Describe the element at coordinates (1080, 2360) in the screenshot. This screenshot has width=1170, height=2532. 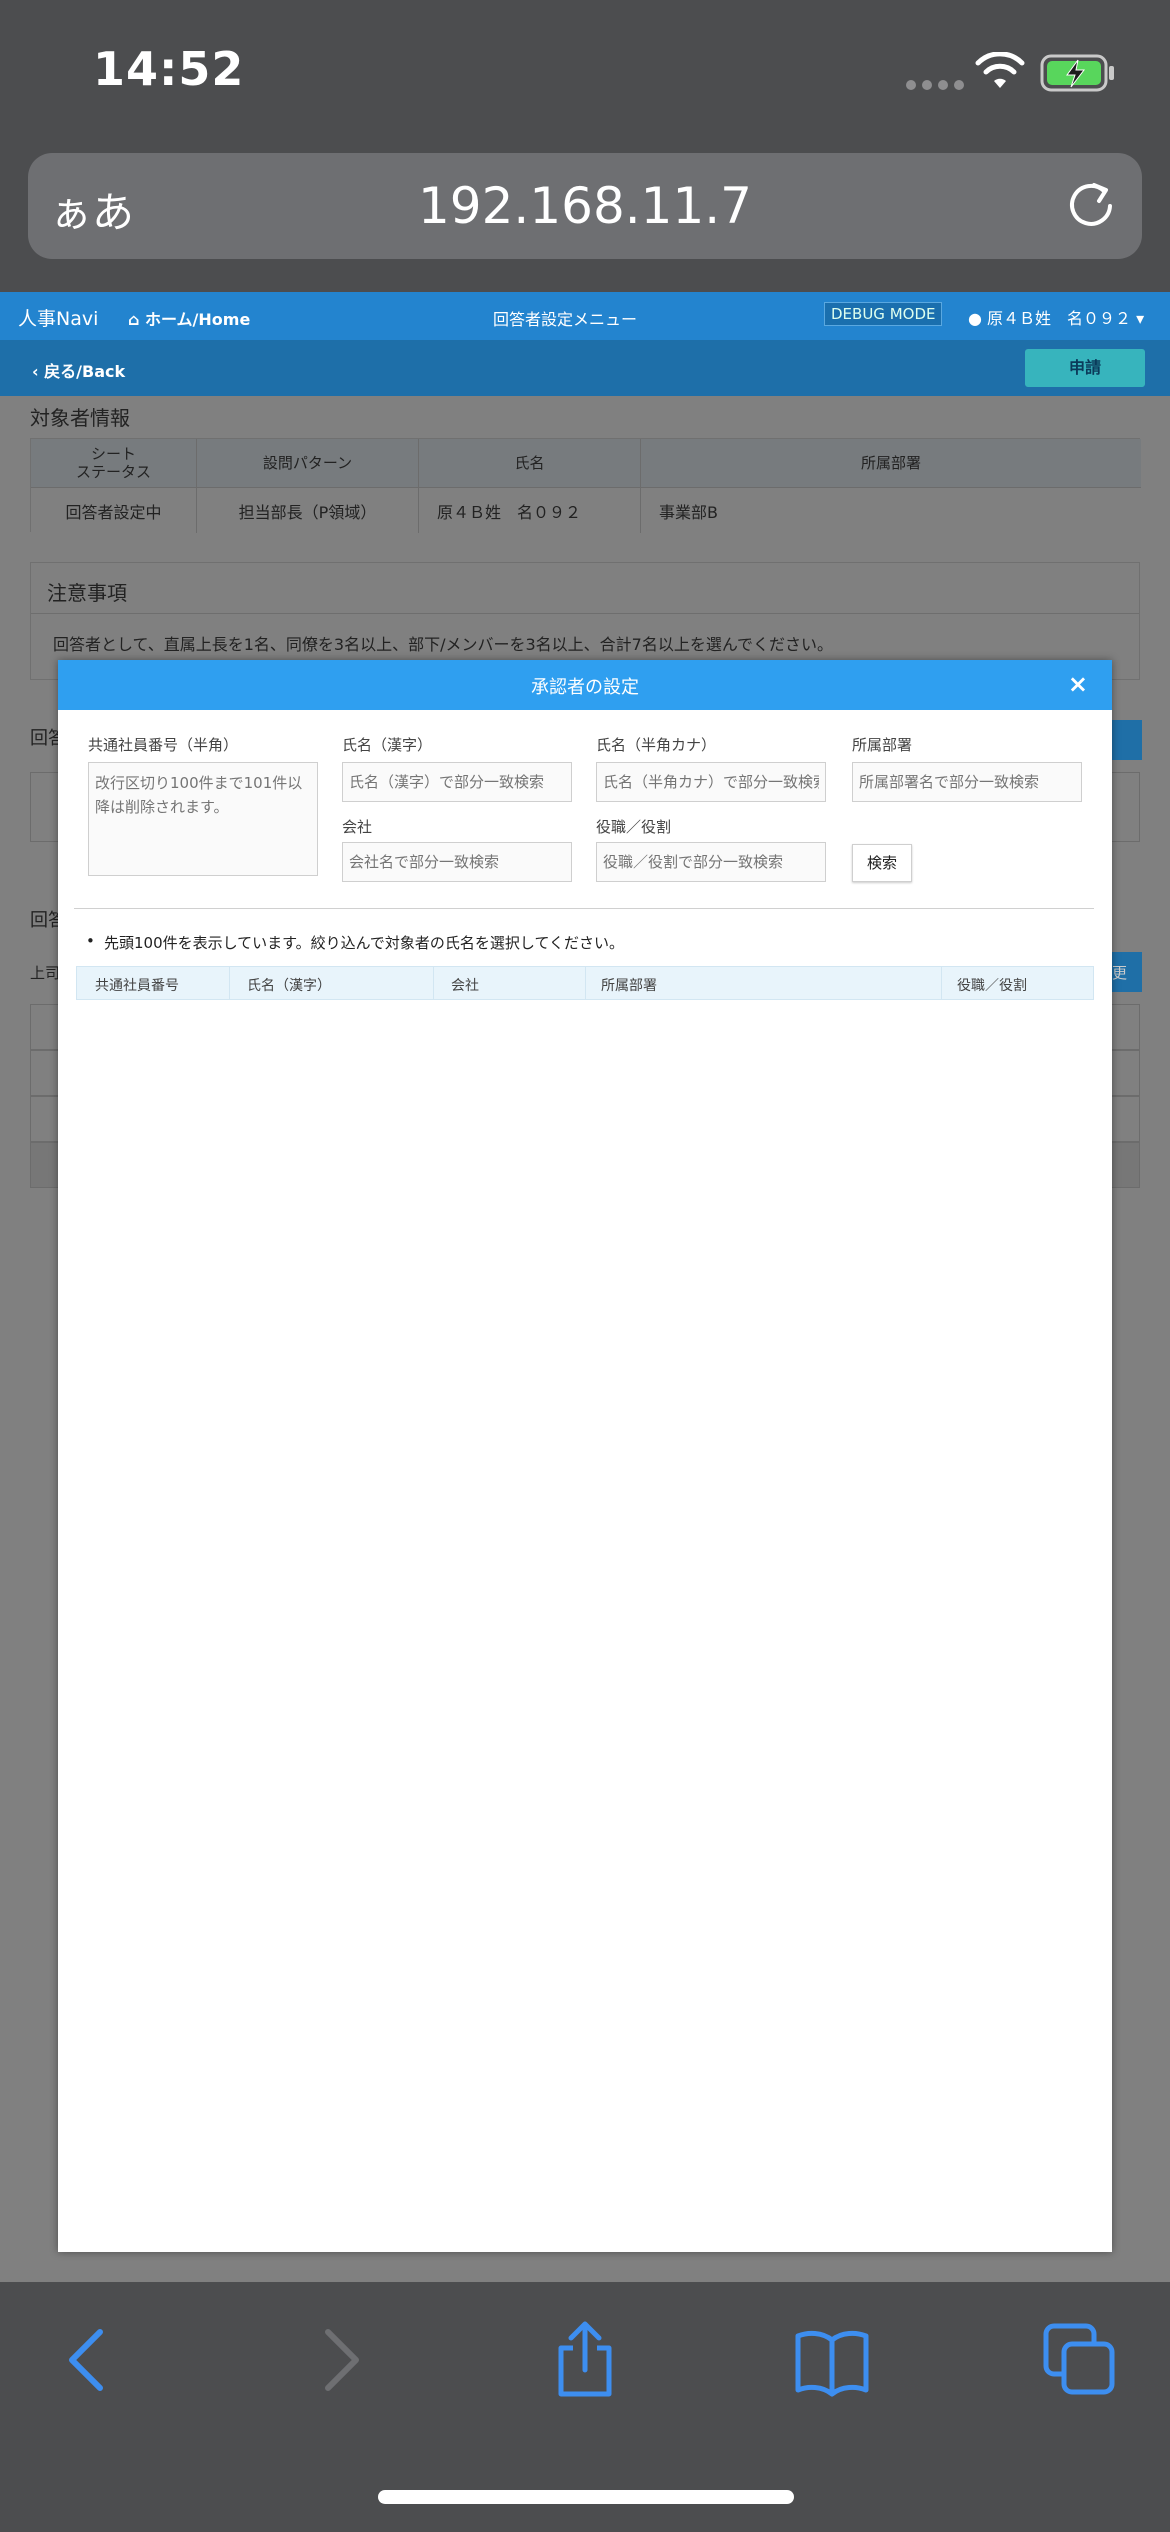
I see `tabs-icon` at that location.